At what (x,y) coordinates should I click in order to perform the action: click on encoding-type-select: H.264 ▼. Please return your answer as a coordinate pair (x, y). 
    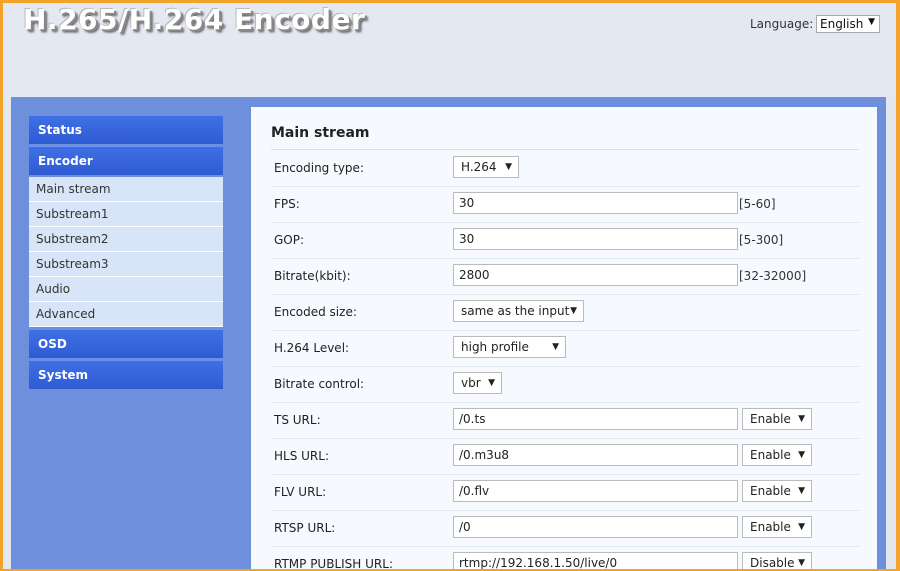
    Looking at the image, I should click on (486, 167).